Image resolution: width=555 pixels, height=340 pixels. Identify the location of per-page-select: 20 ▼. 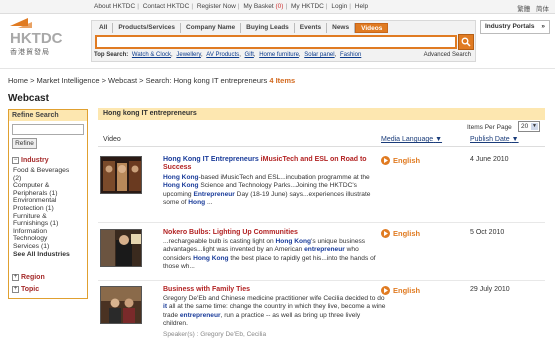
(529, 126).